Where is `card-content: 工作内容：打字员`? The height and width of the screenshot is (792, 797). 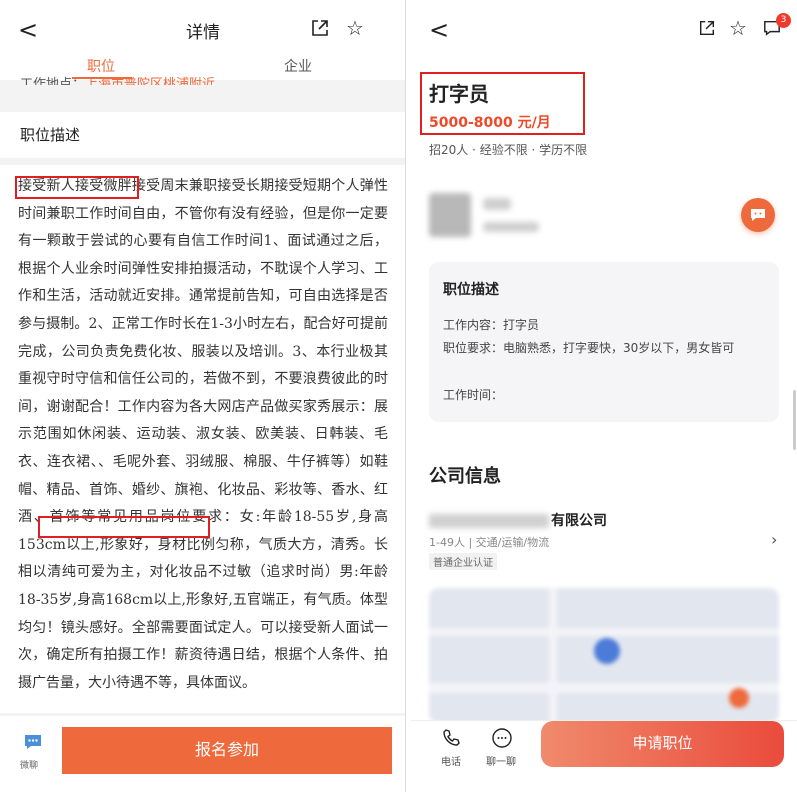
card-content: 工作内容：打字员 is located at coordinates (491, 325).